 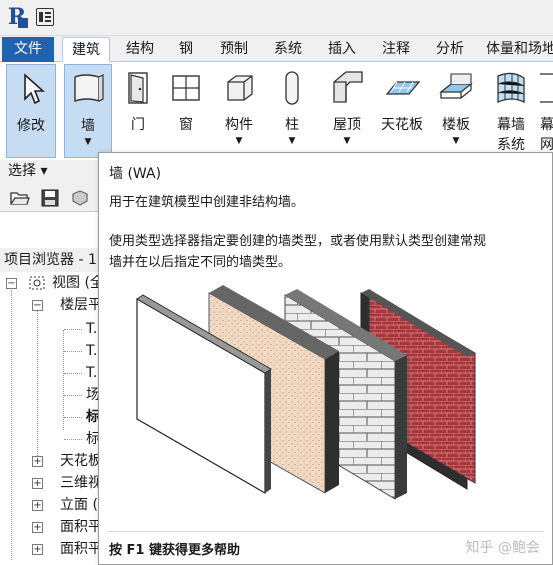 I want to click on floor-label: 楼板, so click(x=456, y=125).